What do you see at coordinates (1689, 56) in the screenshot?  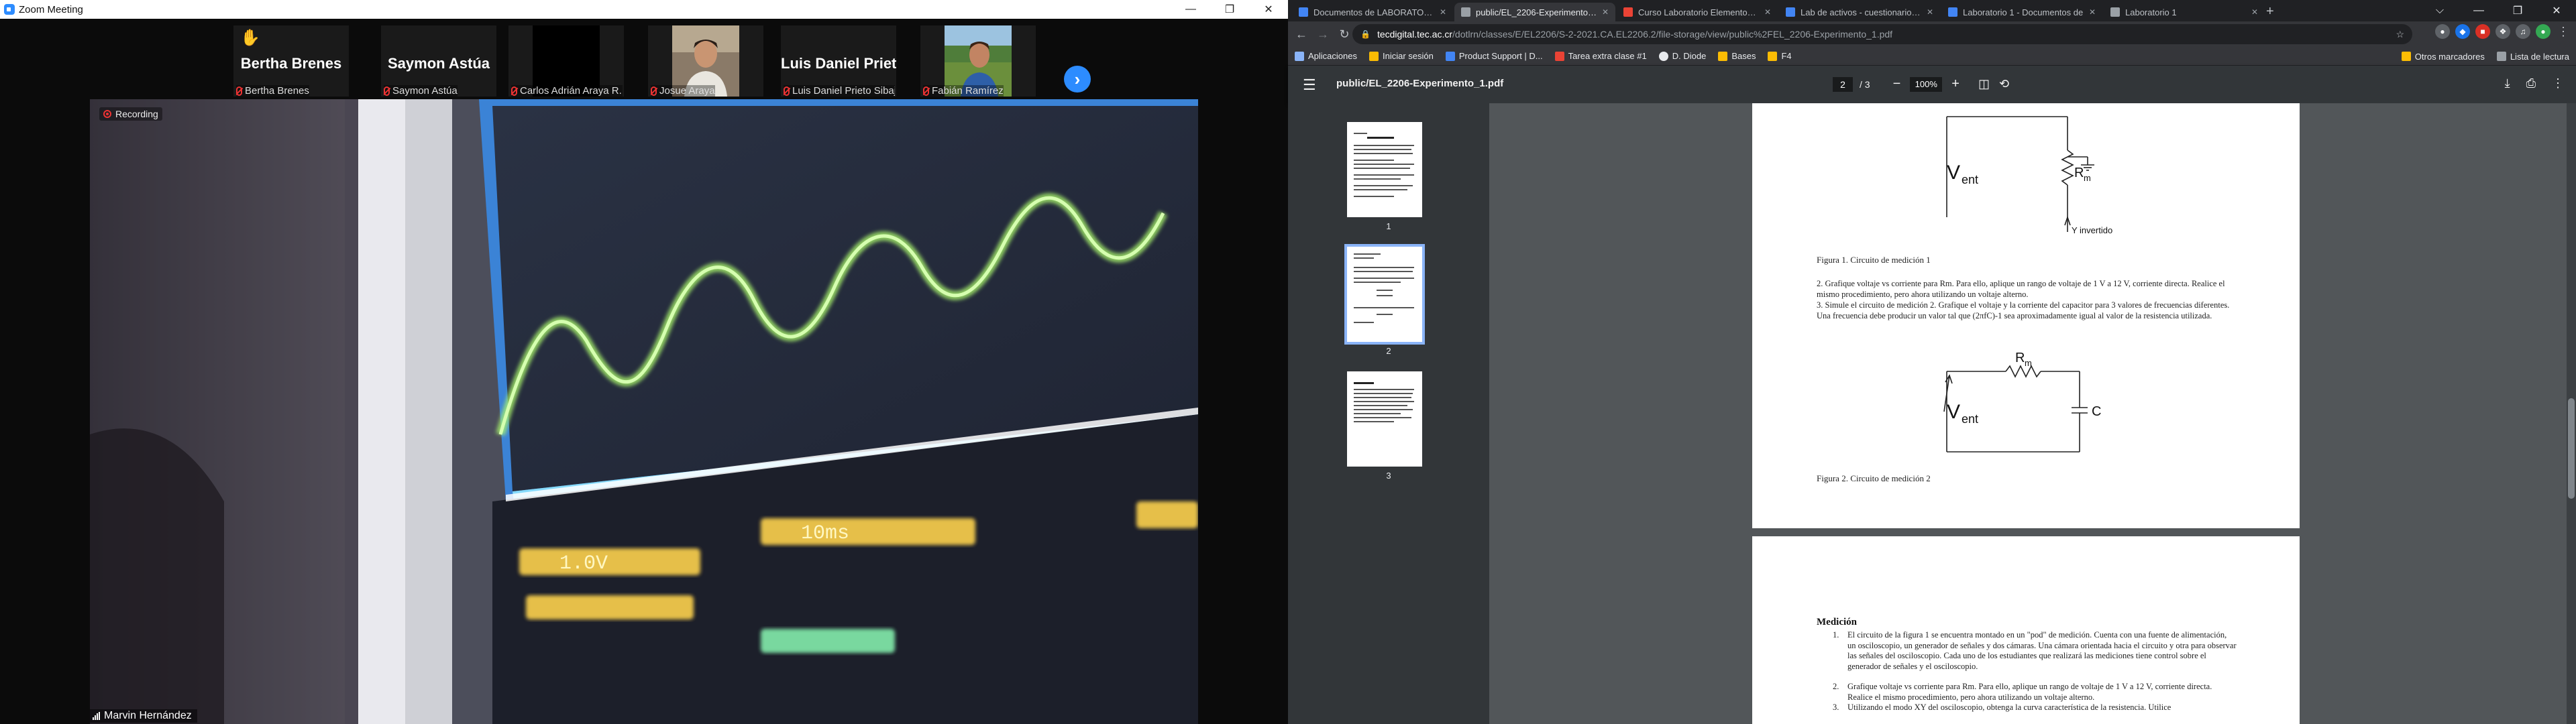 I see `bookmark-label: D. Diode` at bounding box center [1689, 56].